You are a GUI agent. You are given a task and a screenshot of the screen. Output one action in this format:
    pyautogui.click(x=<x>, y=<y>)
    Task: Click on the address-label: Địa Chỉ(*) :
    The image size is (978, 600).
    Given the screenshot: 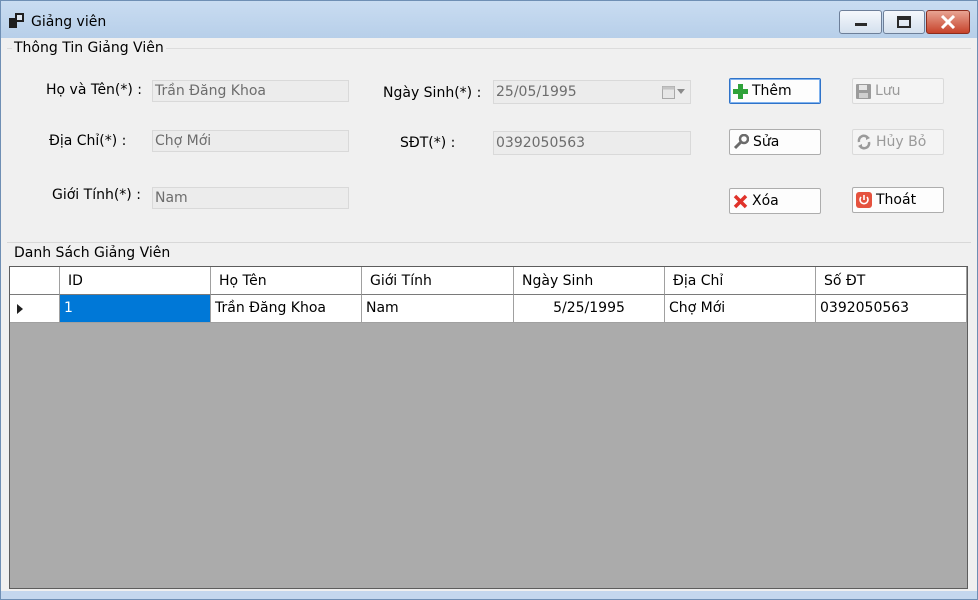 What is the action you would take?
    pyautogui.click(x=88, y=141)
    